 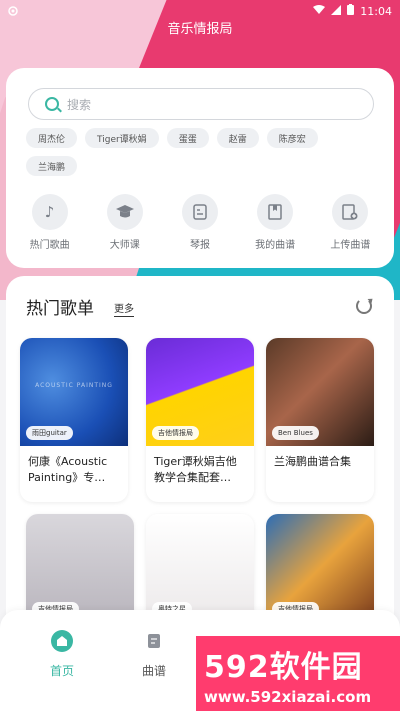 What do you see at coordinates (124, 308) in the screenshot?
I see `more-link: 更多` at bounding box center [124, 308].